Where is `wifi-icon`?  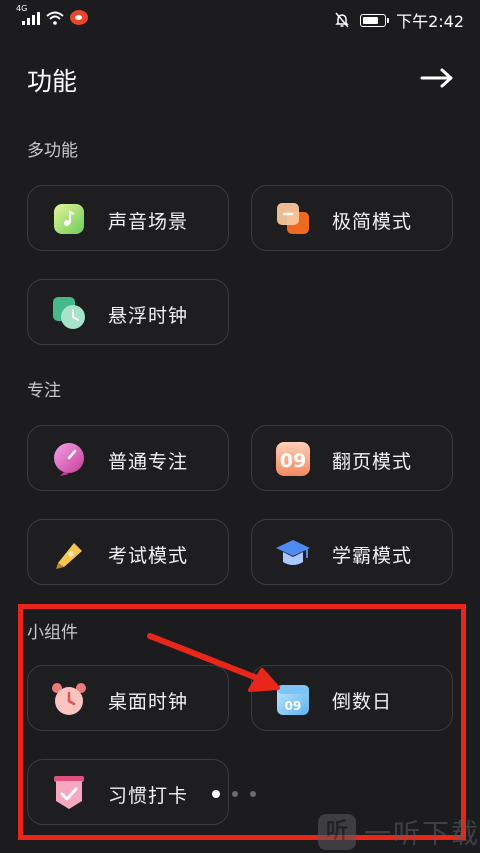
wifi-icon is located at coordinates (55, 18).